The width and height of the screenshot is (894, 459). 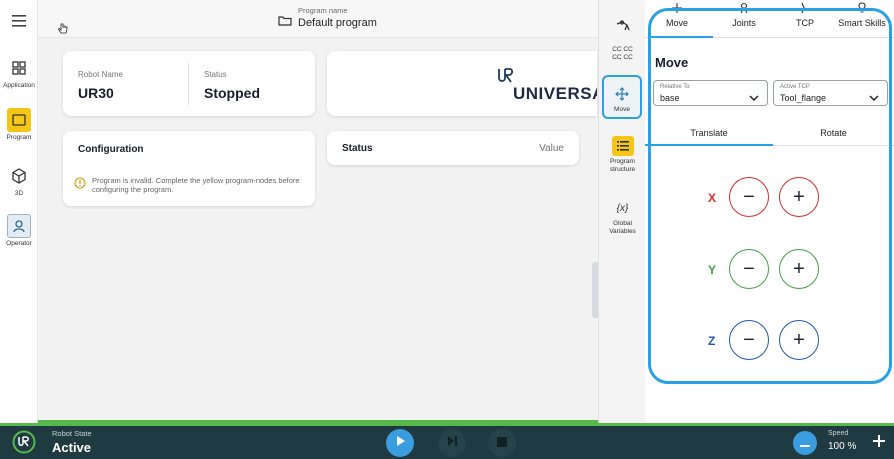 I want to click on cube-icon, so click(x=19, y=176).